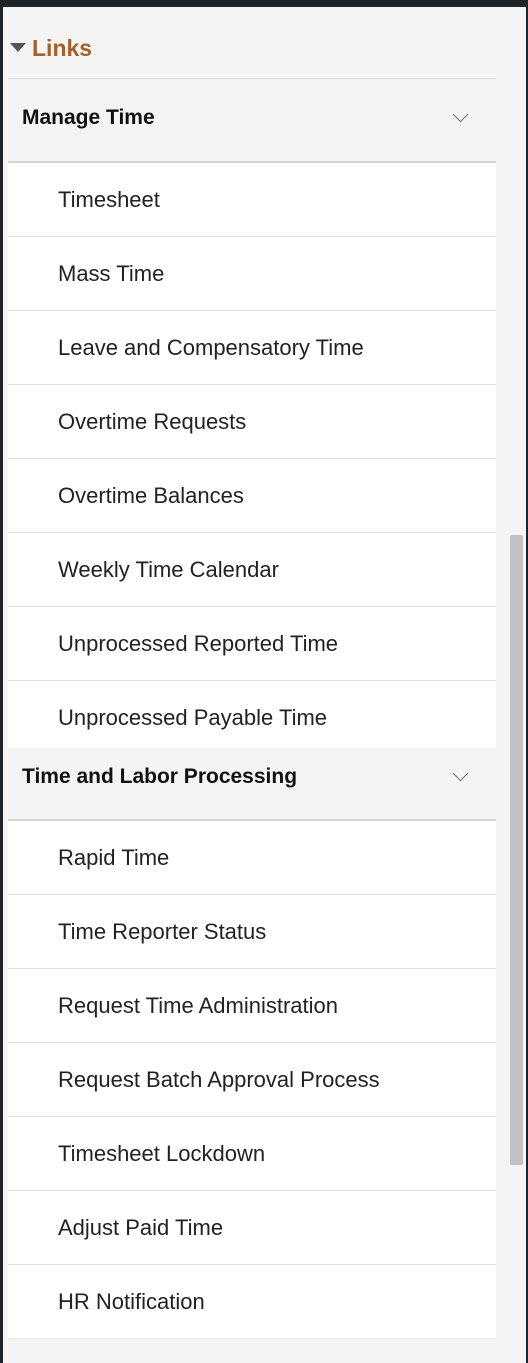 Image resolution: width=528 pixels, height=1363 pixels. Describe the element at coordinates (62, 48) in the screenshot. I see `links-panel-title: Links` at that location.